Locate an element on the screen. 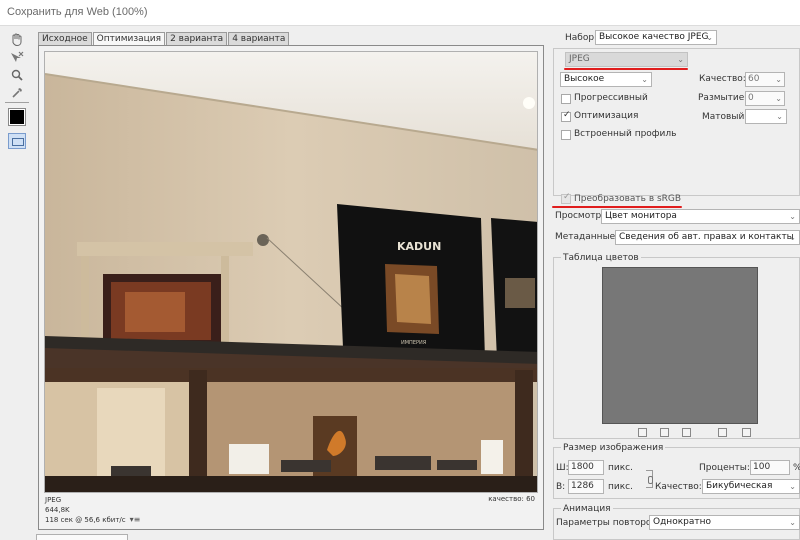  blur-input-value: 0 is located at coordinates (751, 98).